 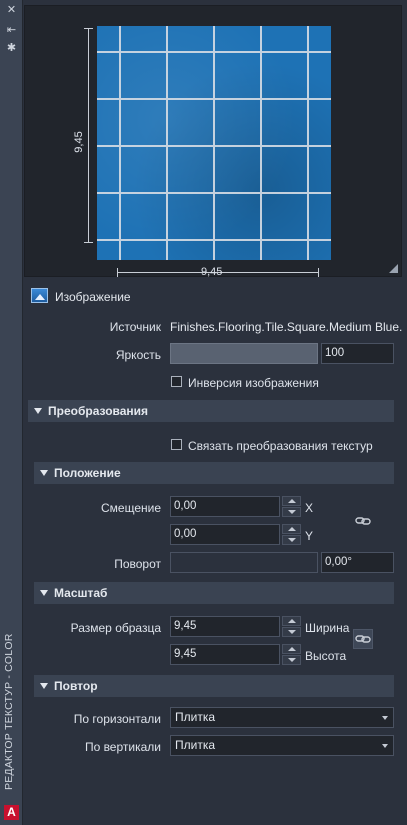 What do you see at coordinates (214, 593) in the screenshot?
I see `scale-section-header: Масштаб` at bounding box center [214, 593].